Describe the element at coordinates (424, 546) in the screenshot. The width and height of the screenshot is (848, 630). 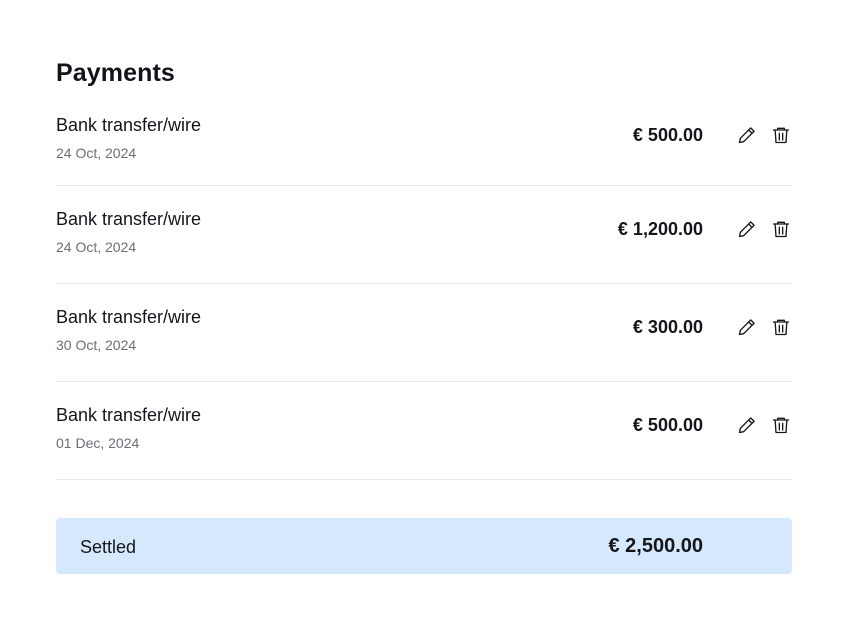
I see `settled-summary: Settled € 2,500.00` at that location.